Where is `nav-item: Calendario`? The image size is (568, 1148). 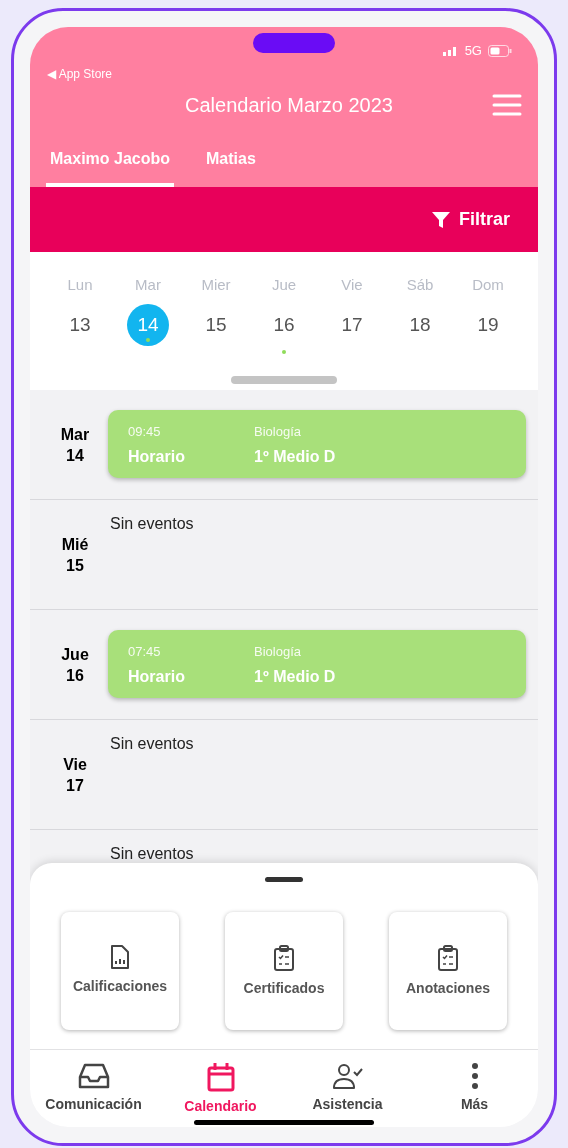 nav-item: Calendario is located at coordinates (220, 1090).